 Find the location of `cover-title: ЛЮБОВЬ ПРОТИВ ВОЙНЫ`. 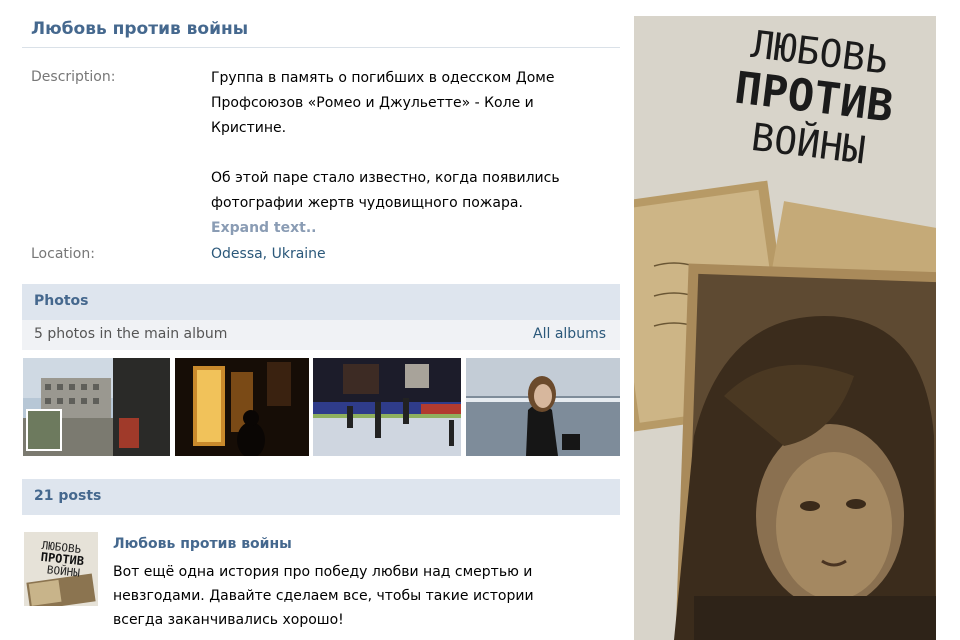

cover-title: ЛЮБОВЬ ПРОТИВ ВОЙНЫ is located at coordinates (811, 98).